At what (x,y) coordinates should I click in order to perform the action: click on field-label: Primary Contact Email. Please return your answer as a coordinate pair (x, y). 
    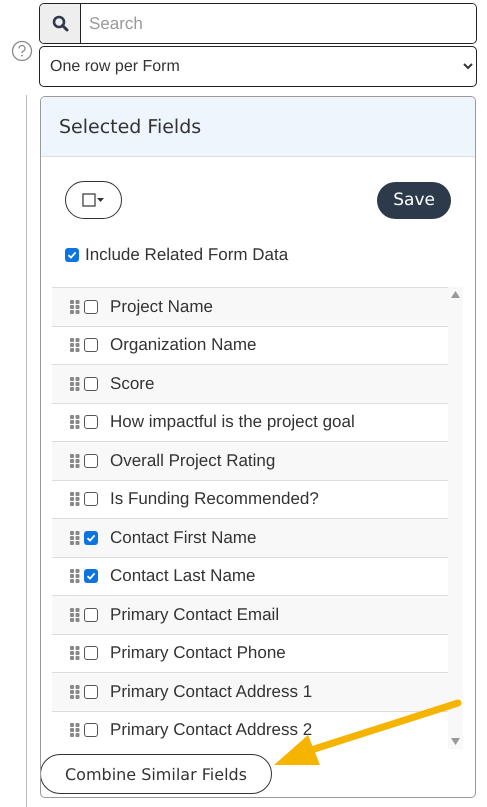
    Looking at the image, I should click on (195, 614).